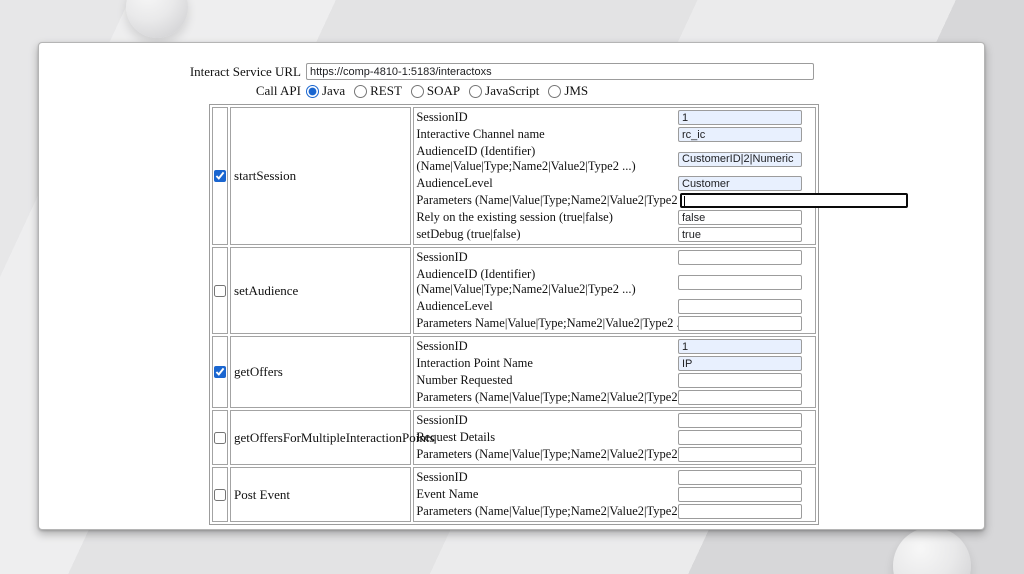 The width and height of the screenshot is (1024, 574). What do you see at coordinates (464, 380) in the screenshot?
I see `param-label: Number Requested` at bounding box center [464, 380].